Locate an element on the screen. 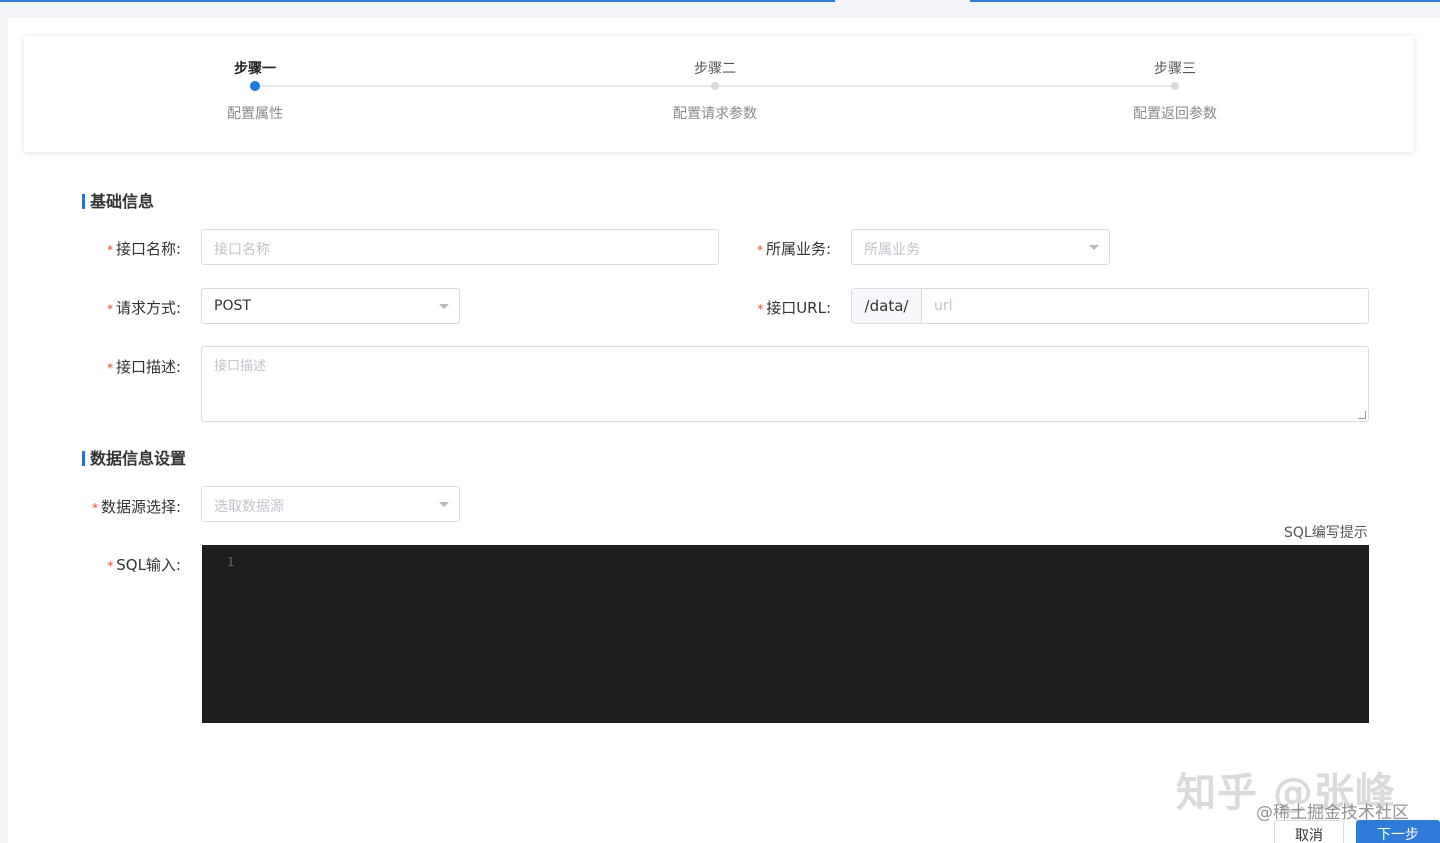 The width and height of the screenshot is (1440, 843). method-label: * 请求方式: is located at coordinates (143, 308).